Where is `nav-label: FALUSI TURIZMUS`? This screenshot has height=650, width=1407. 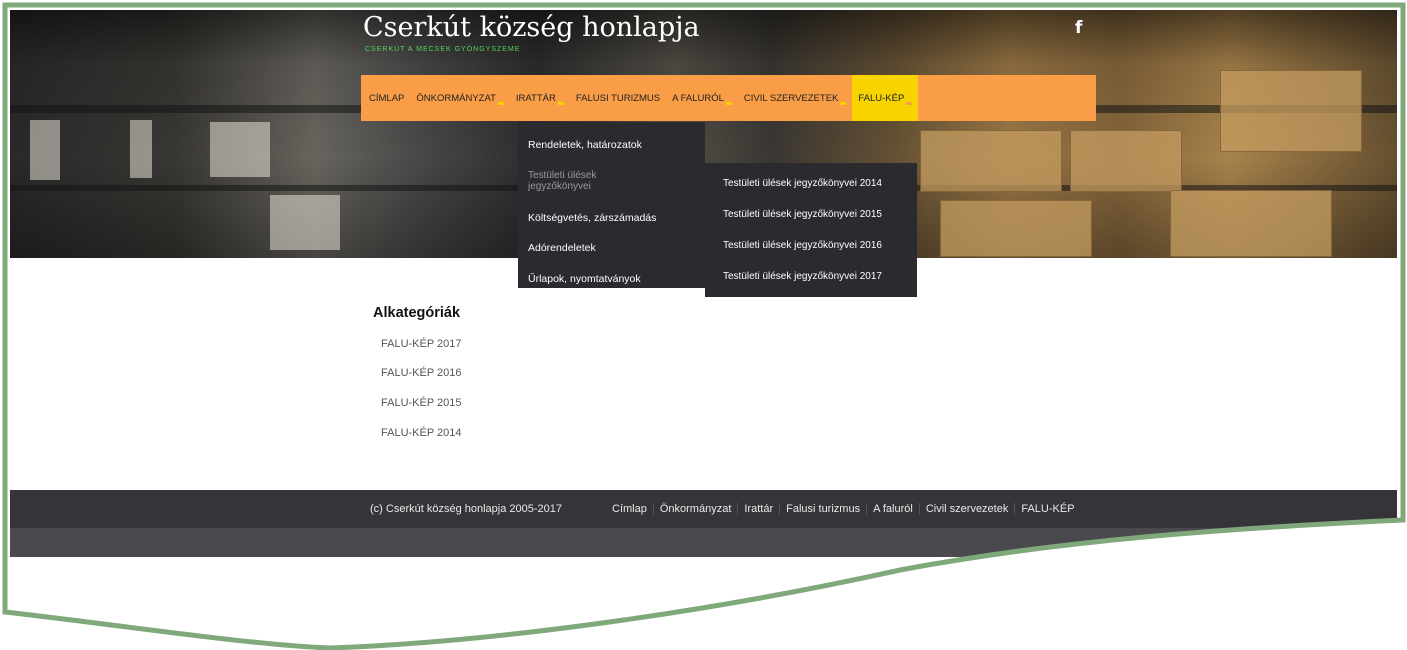
nav-label: FALUSI TURIZMUS is located at coordinates (618, 98).